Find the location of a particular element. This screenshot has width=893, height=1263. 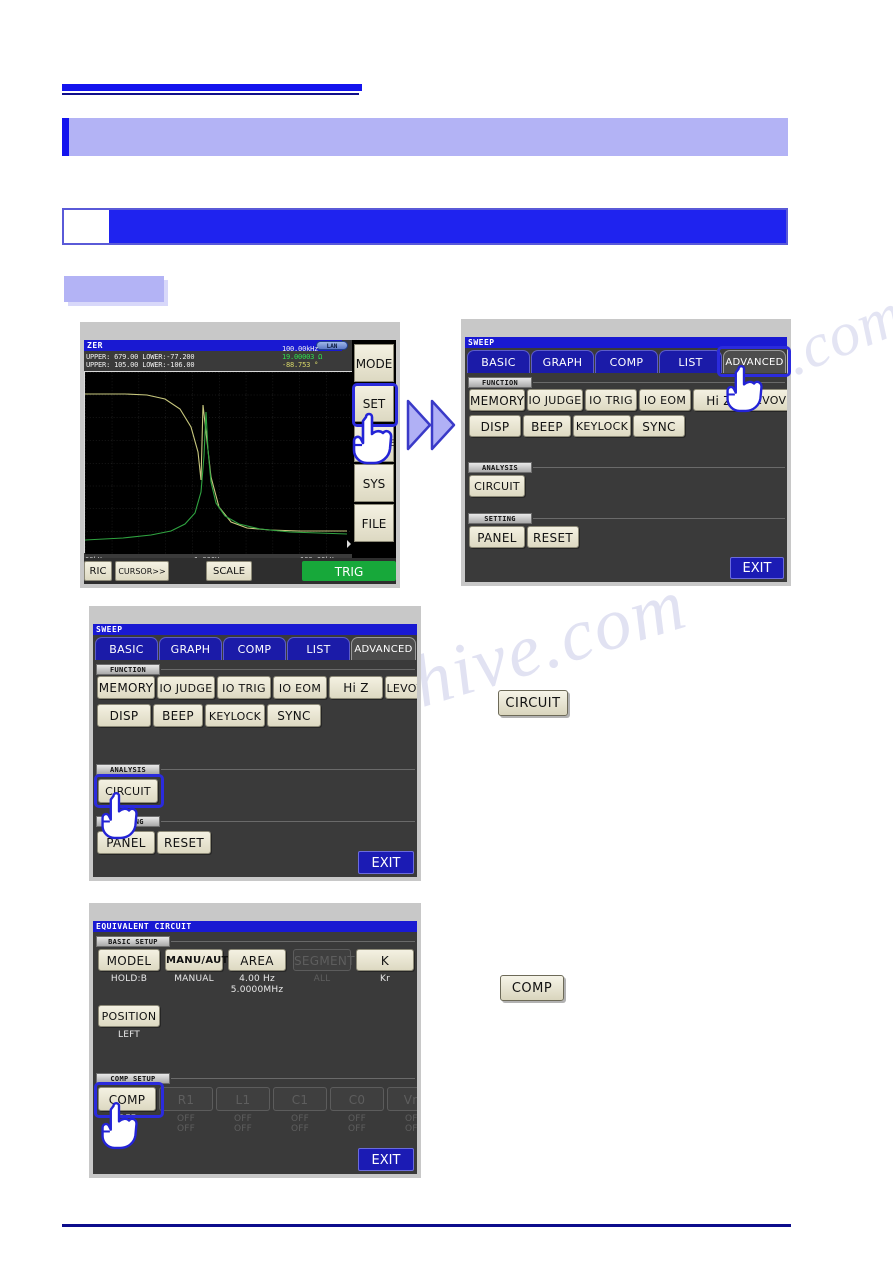

button-exit-3: EXIT is located at coordinates (386, 1159).